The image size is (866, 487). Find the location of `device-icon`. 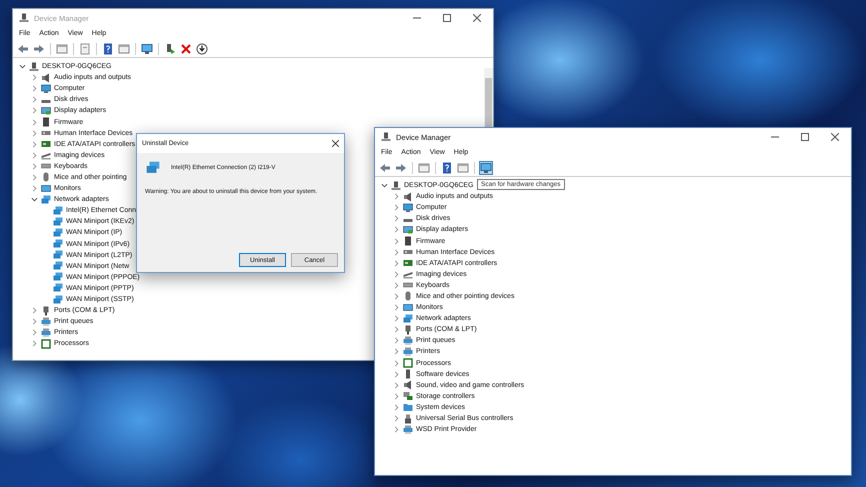

device-icon is located at coordinates (408, 374).